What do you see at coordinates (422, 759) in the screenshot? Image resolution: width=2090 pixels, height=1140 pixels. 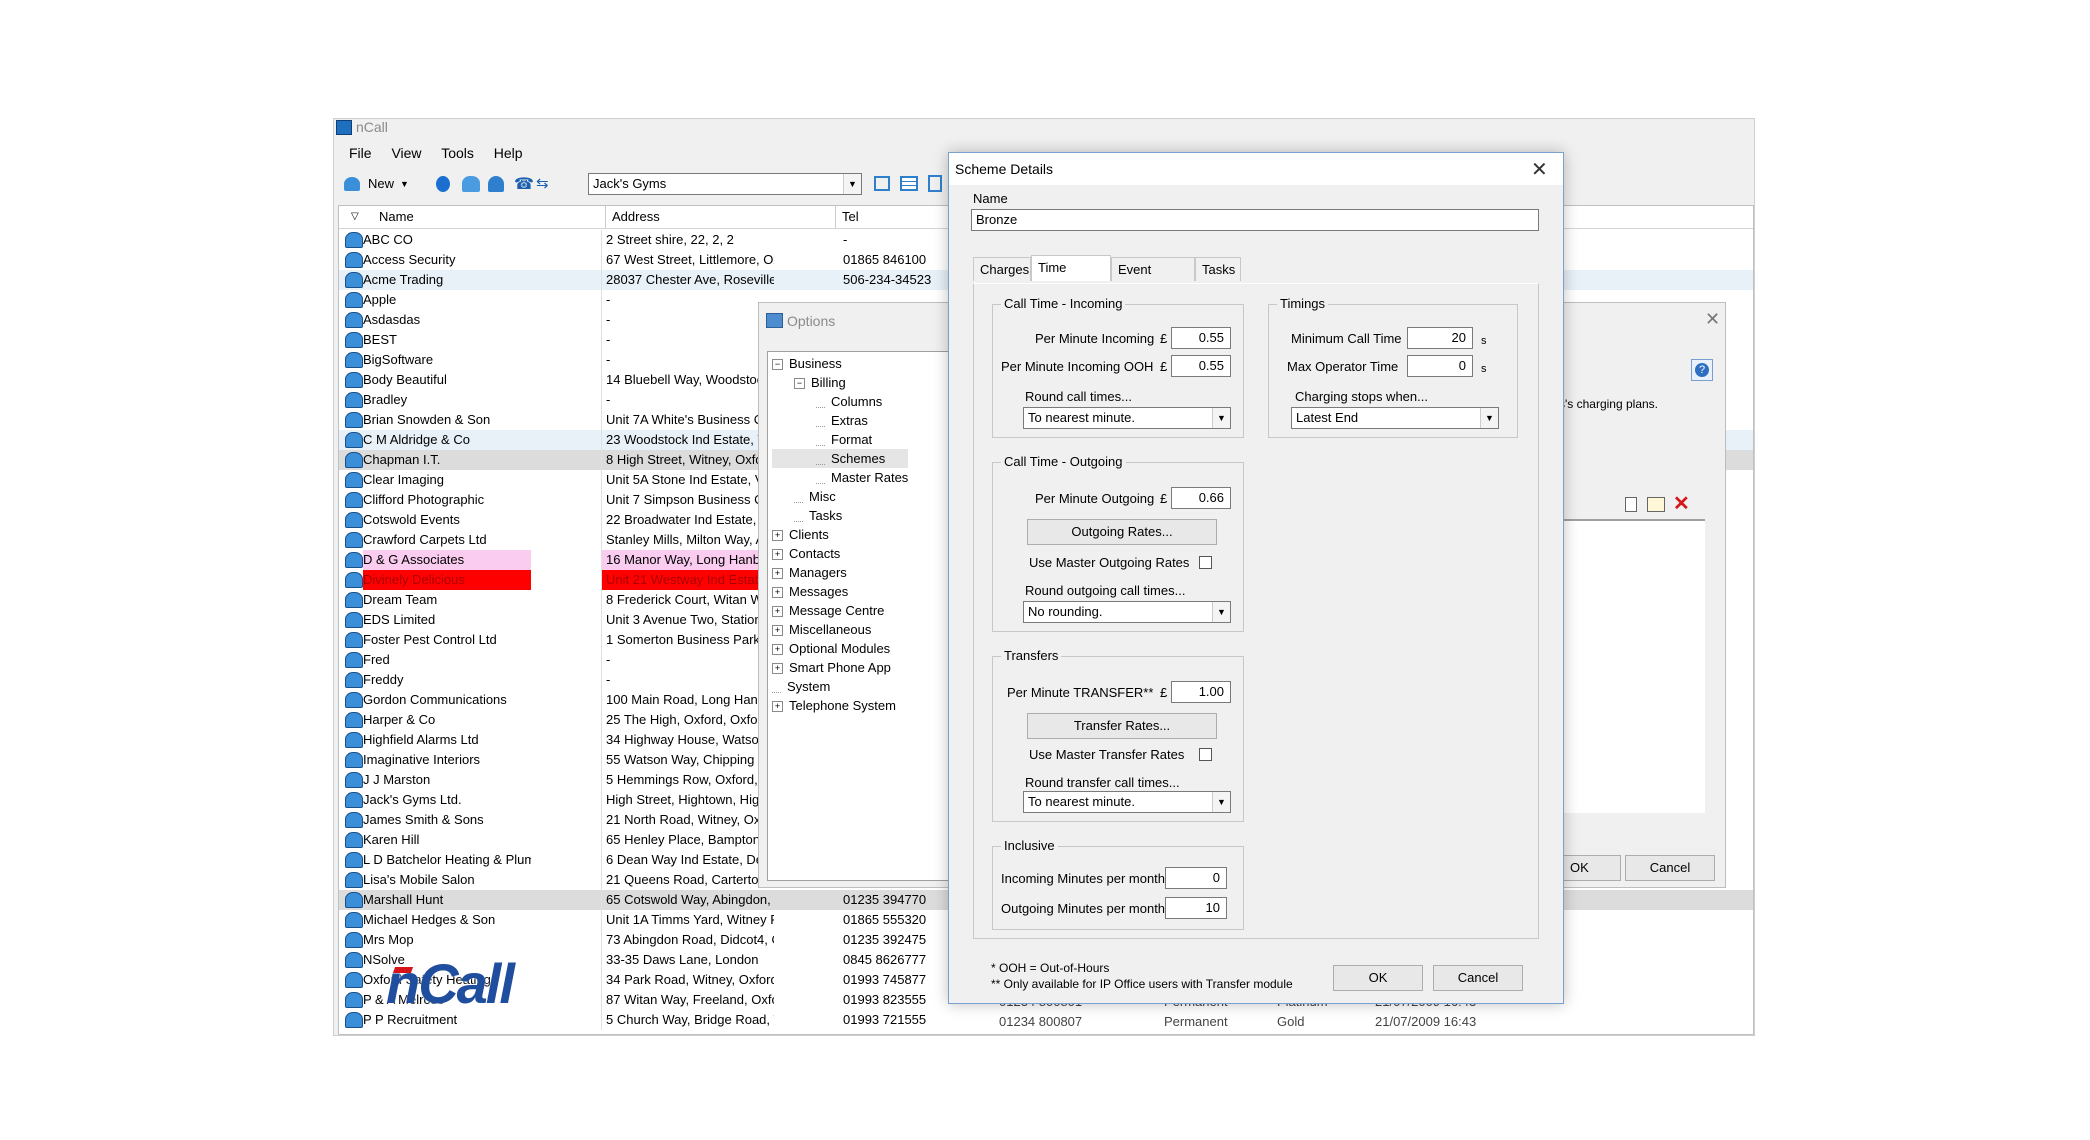 I see `table-cell-name: Imaginative Interiors` at bounding box center [422, 759].